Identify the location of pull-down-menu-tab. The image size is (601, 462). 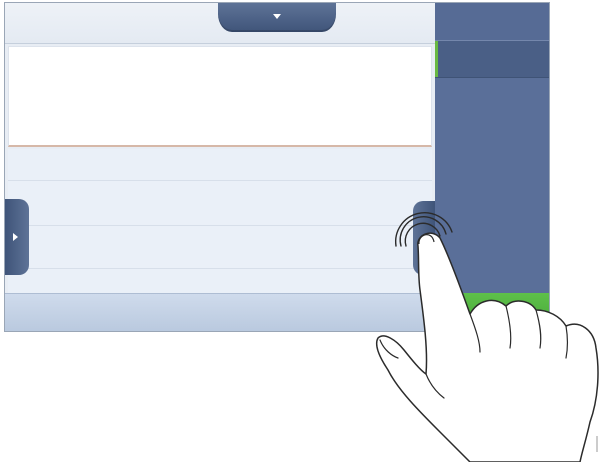
(277, 17).